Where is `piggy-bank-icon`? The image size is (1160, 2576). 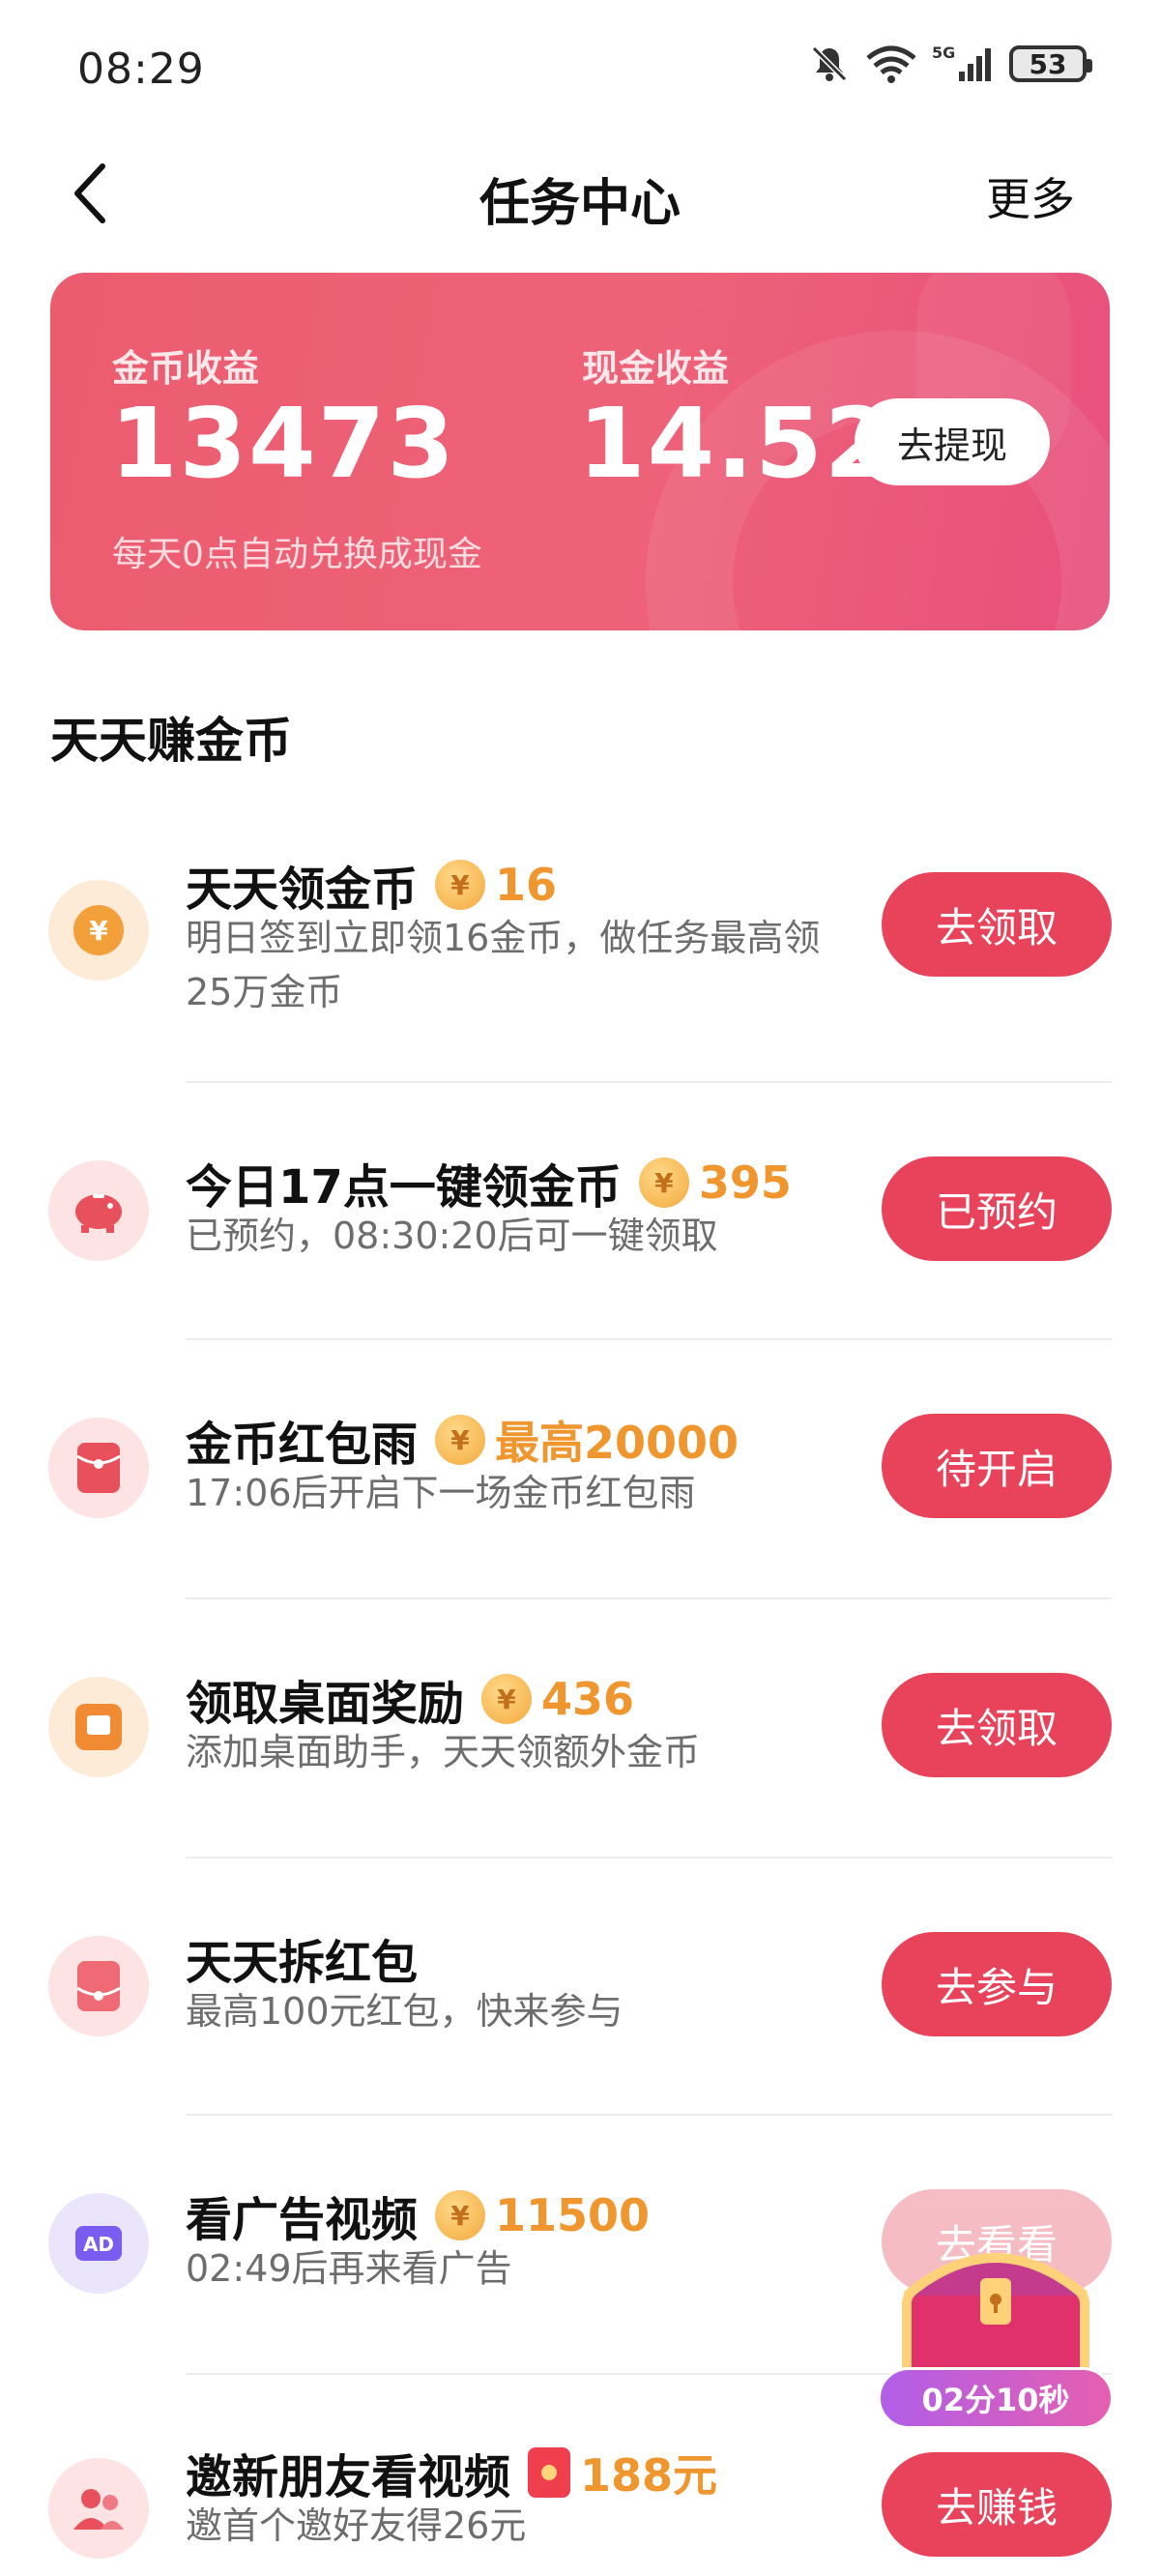
piggy-bank-icon is located at coordinates (98, 1210).